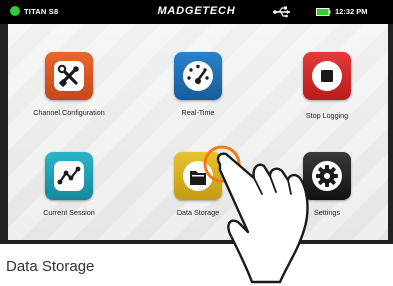 The width and height of the screenshot is (393, 286). I want to click on menu-item-current-session: Current Session, so click(69, 187).